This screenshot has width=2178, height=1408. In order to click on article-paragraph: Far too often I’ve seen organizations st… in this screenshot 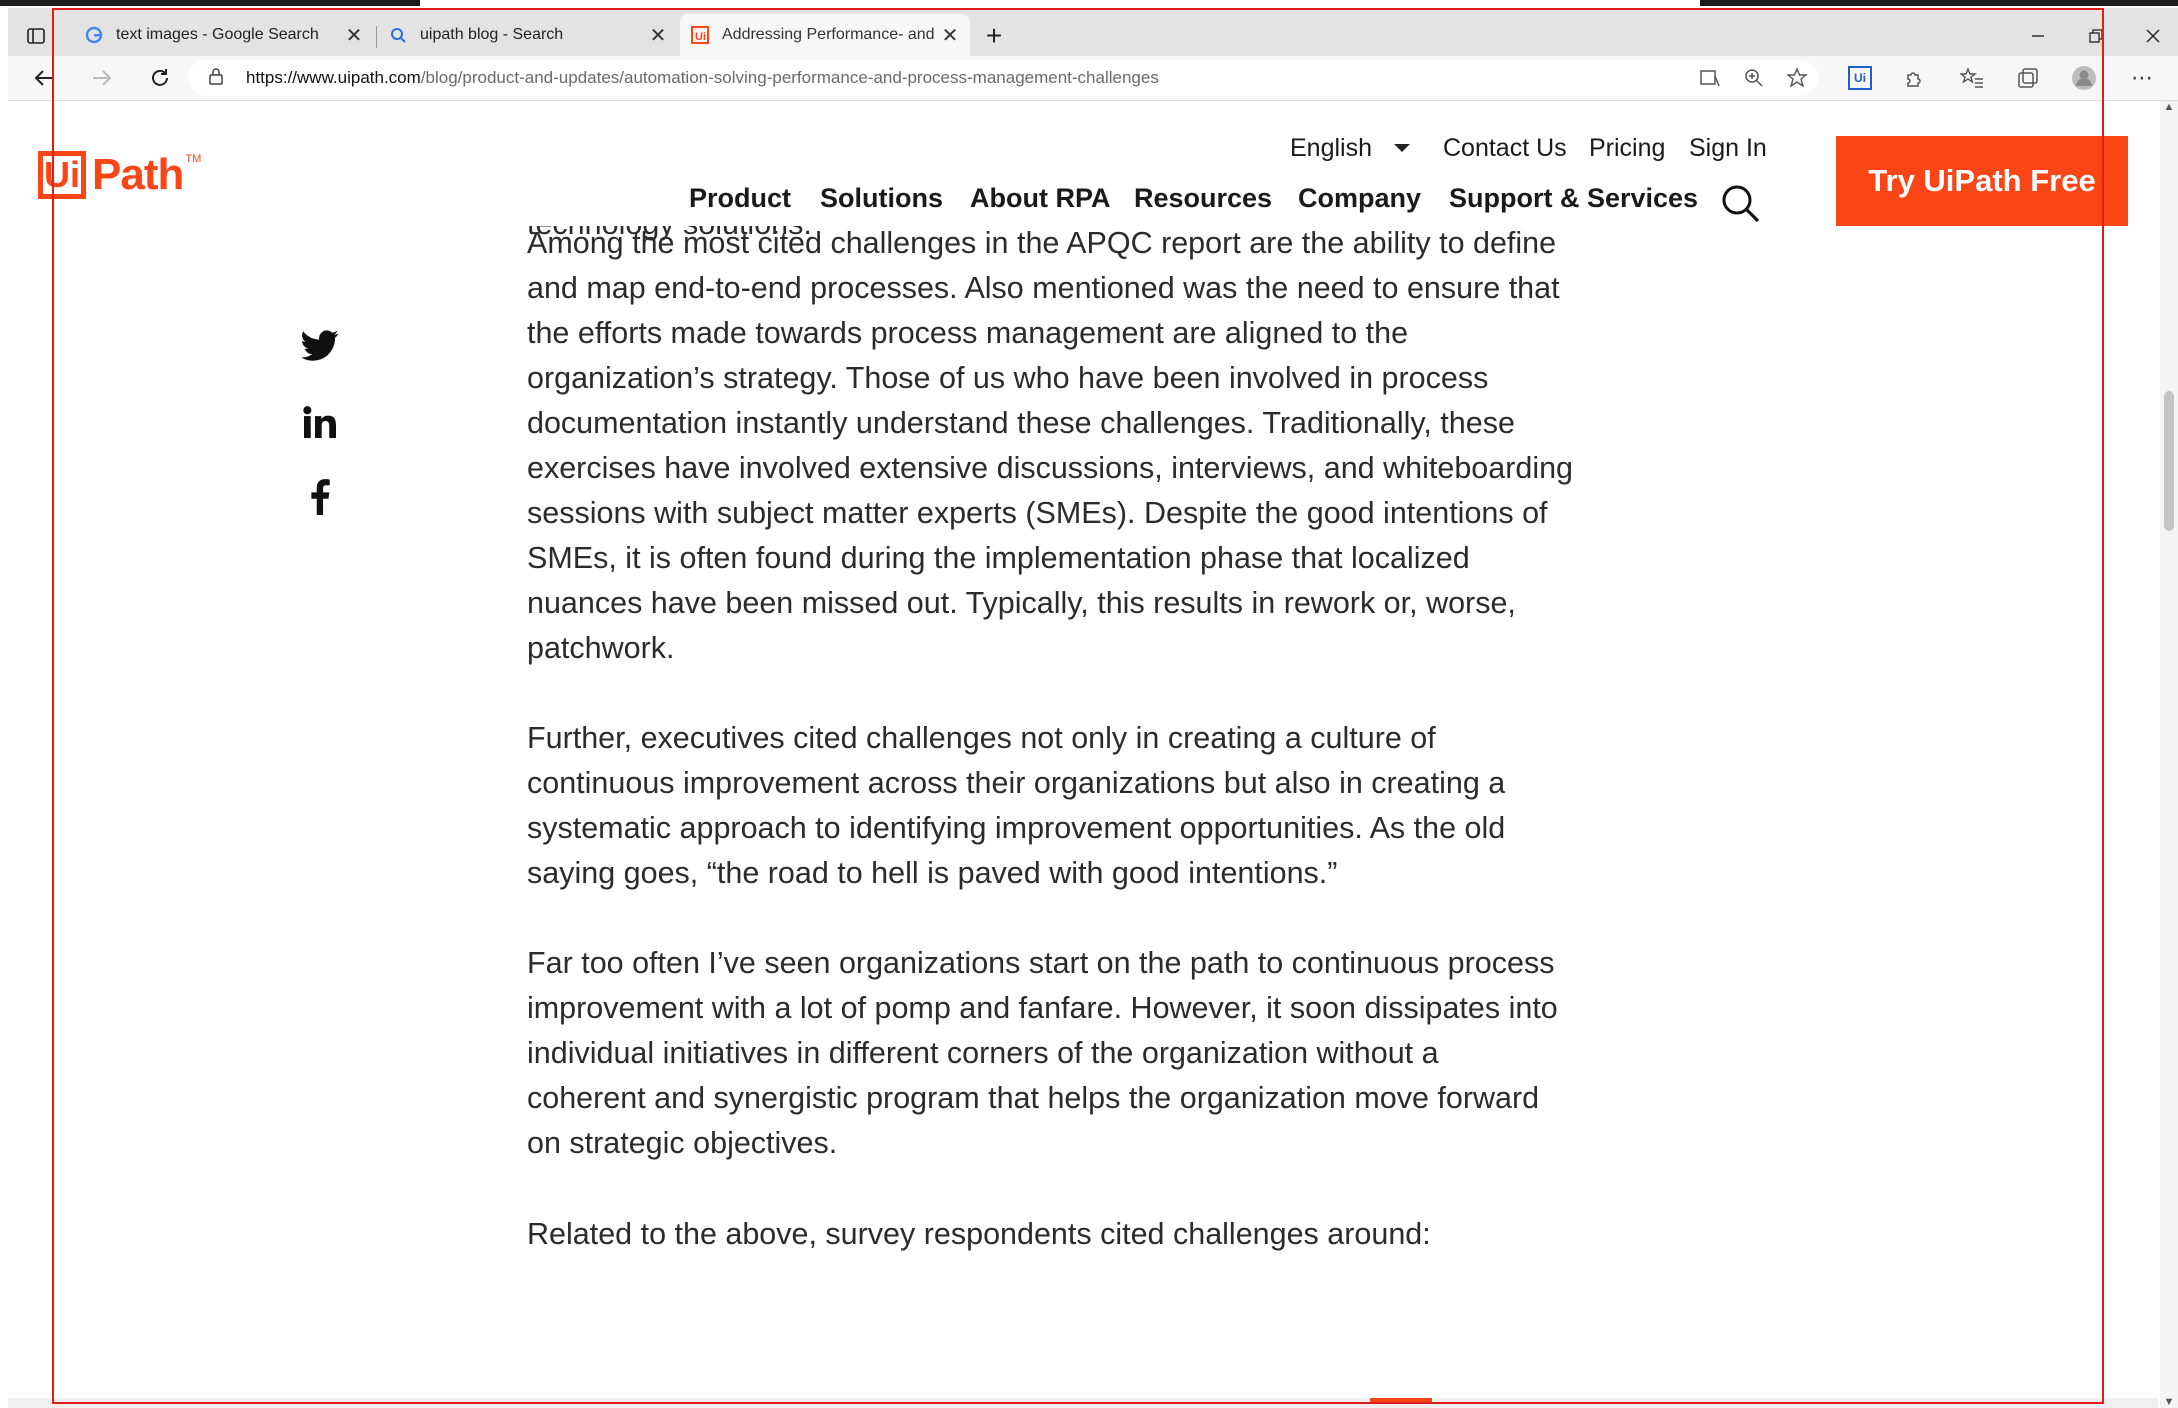, I will do `click(1092, 1053)`.